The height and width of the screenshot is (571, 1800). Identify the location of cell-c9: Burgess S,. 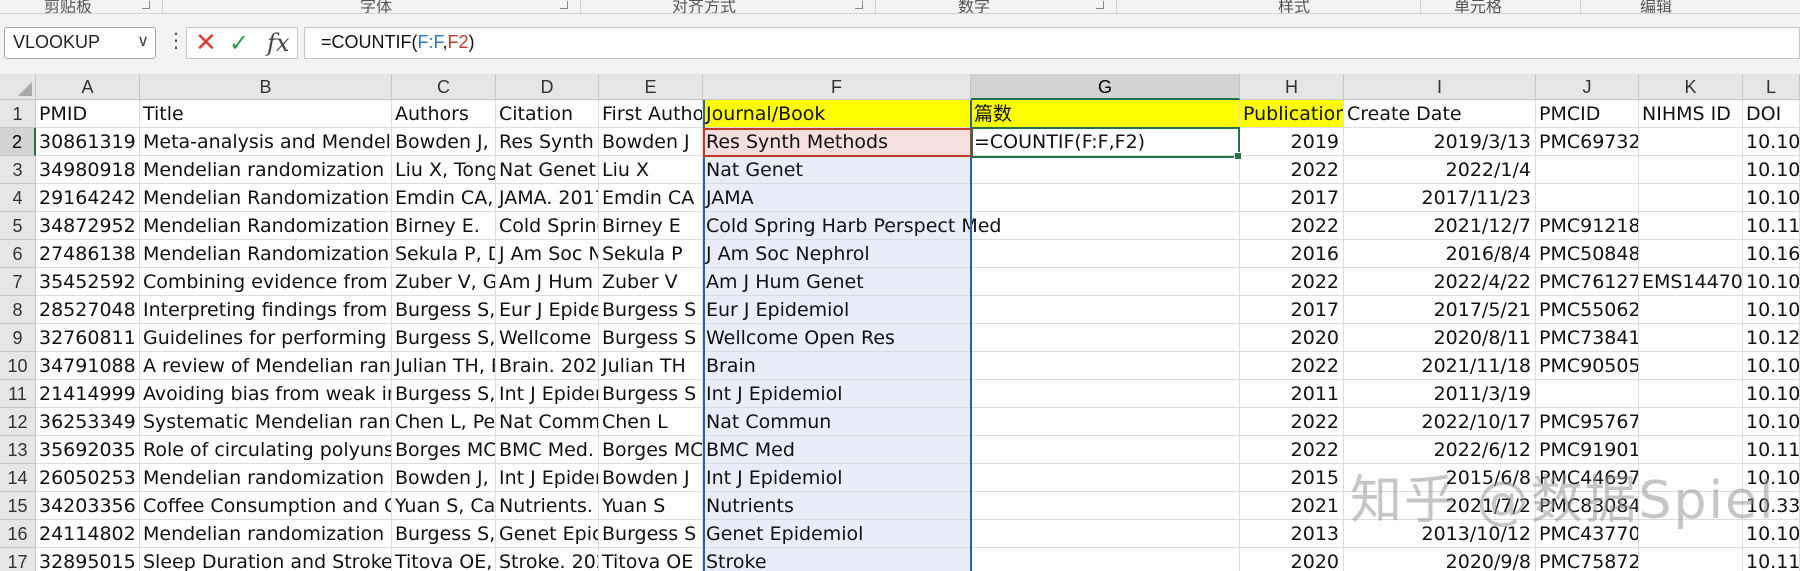
(444, 338).